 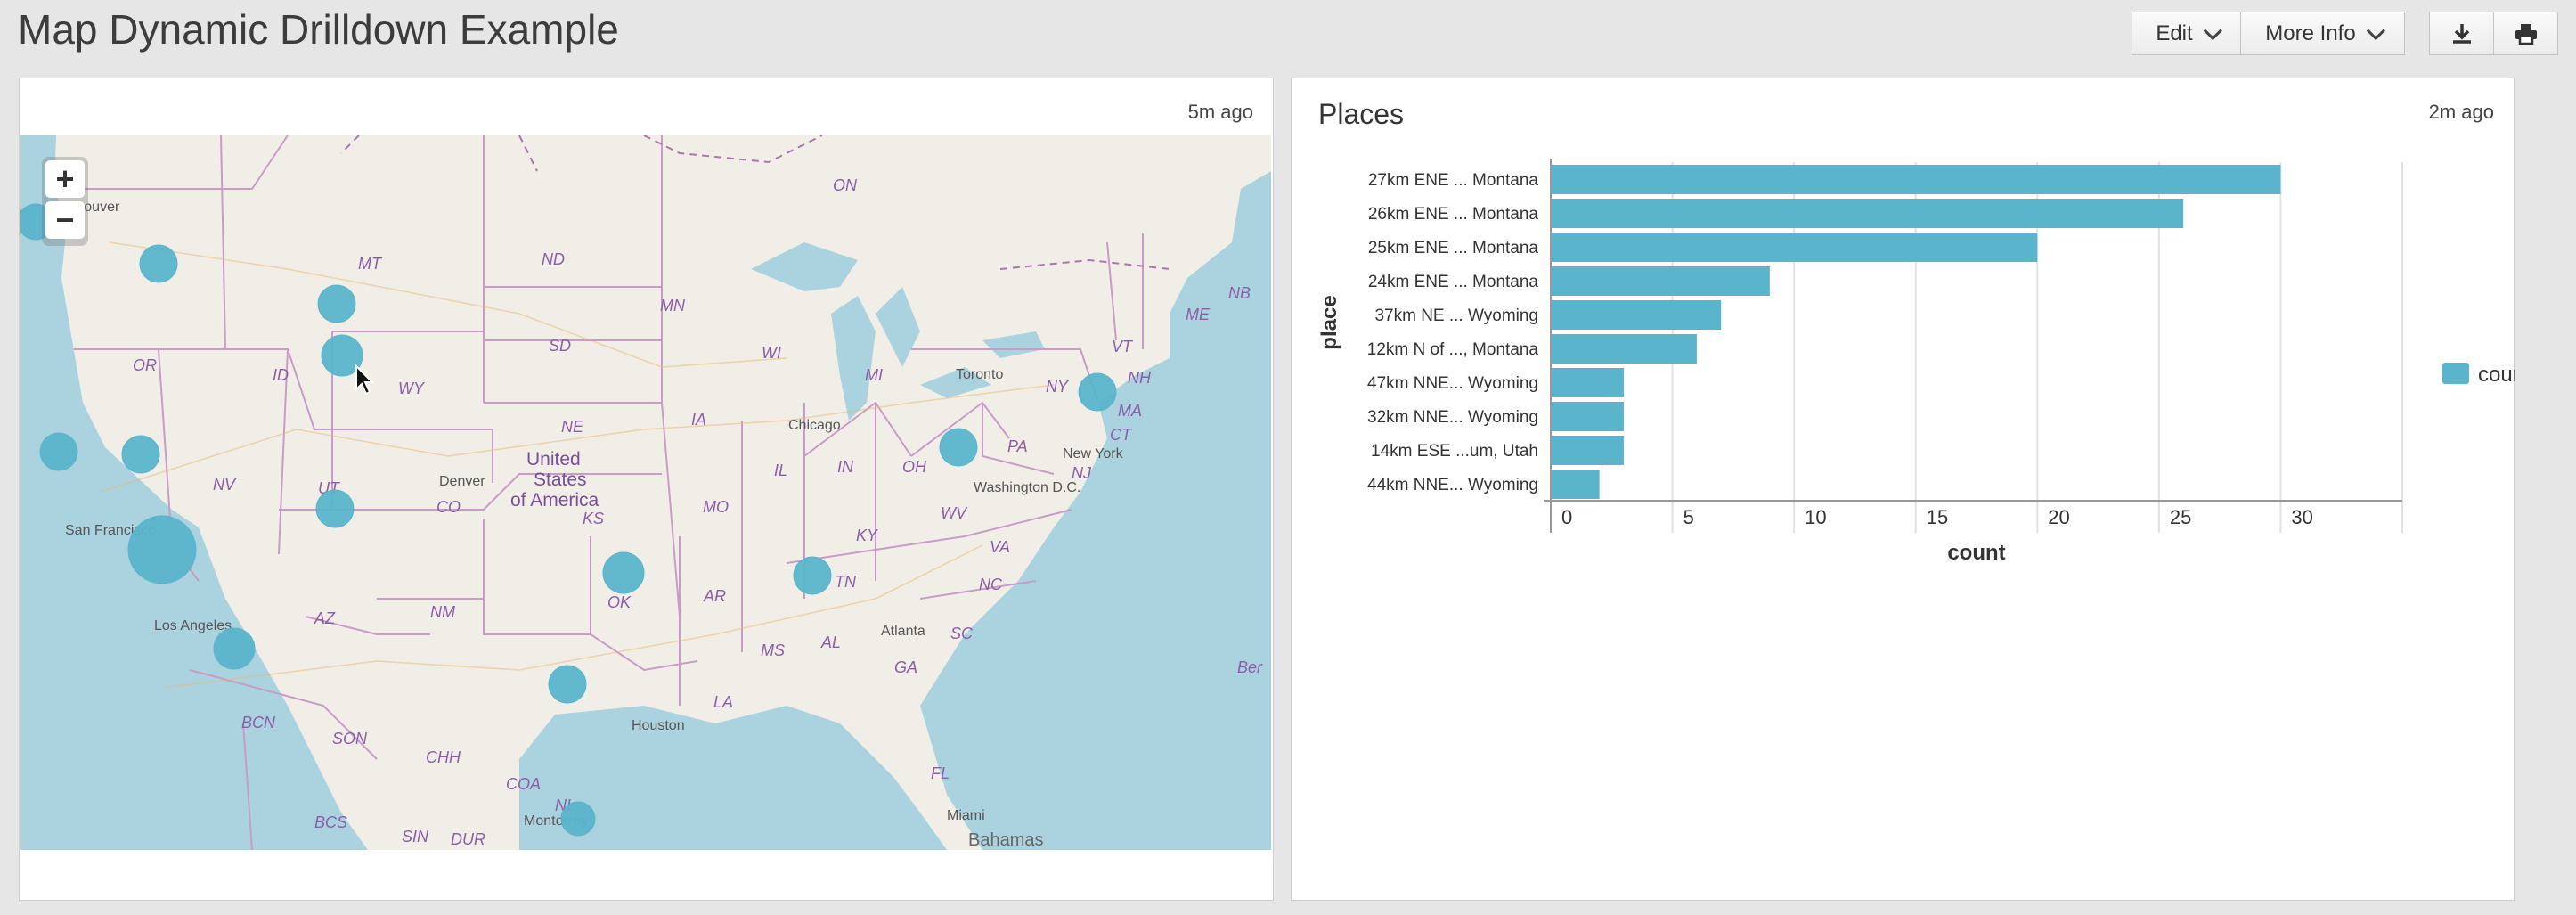 I want to click on map-label: ID, so click(x=281, y=375).